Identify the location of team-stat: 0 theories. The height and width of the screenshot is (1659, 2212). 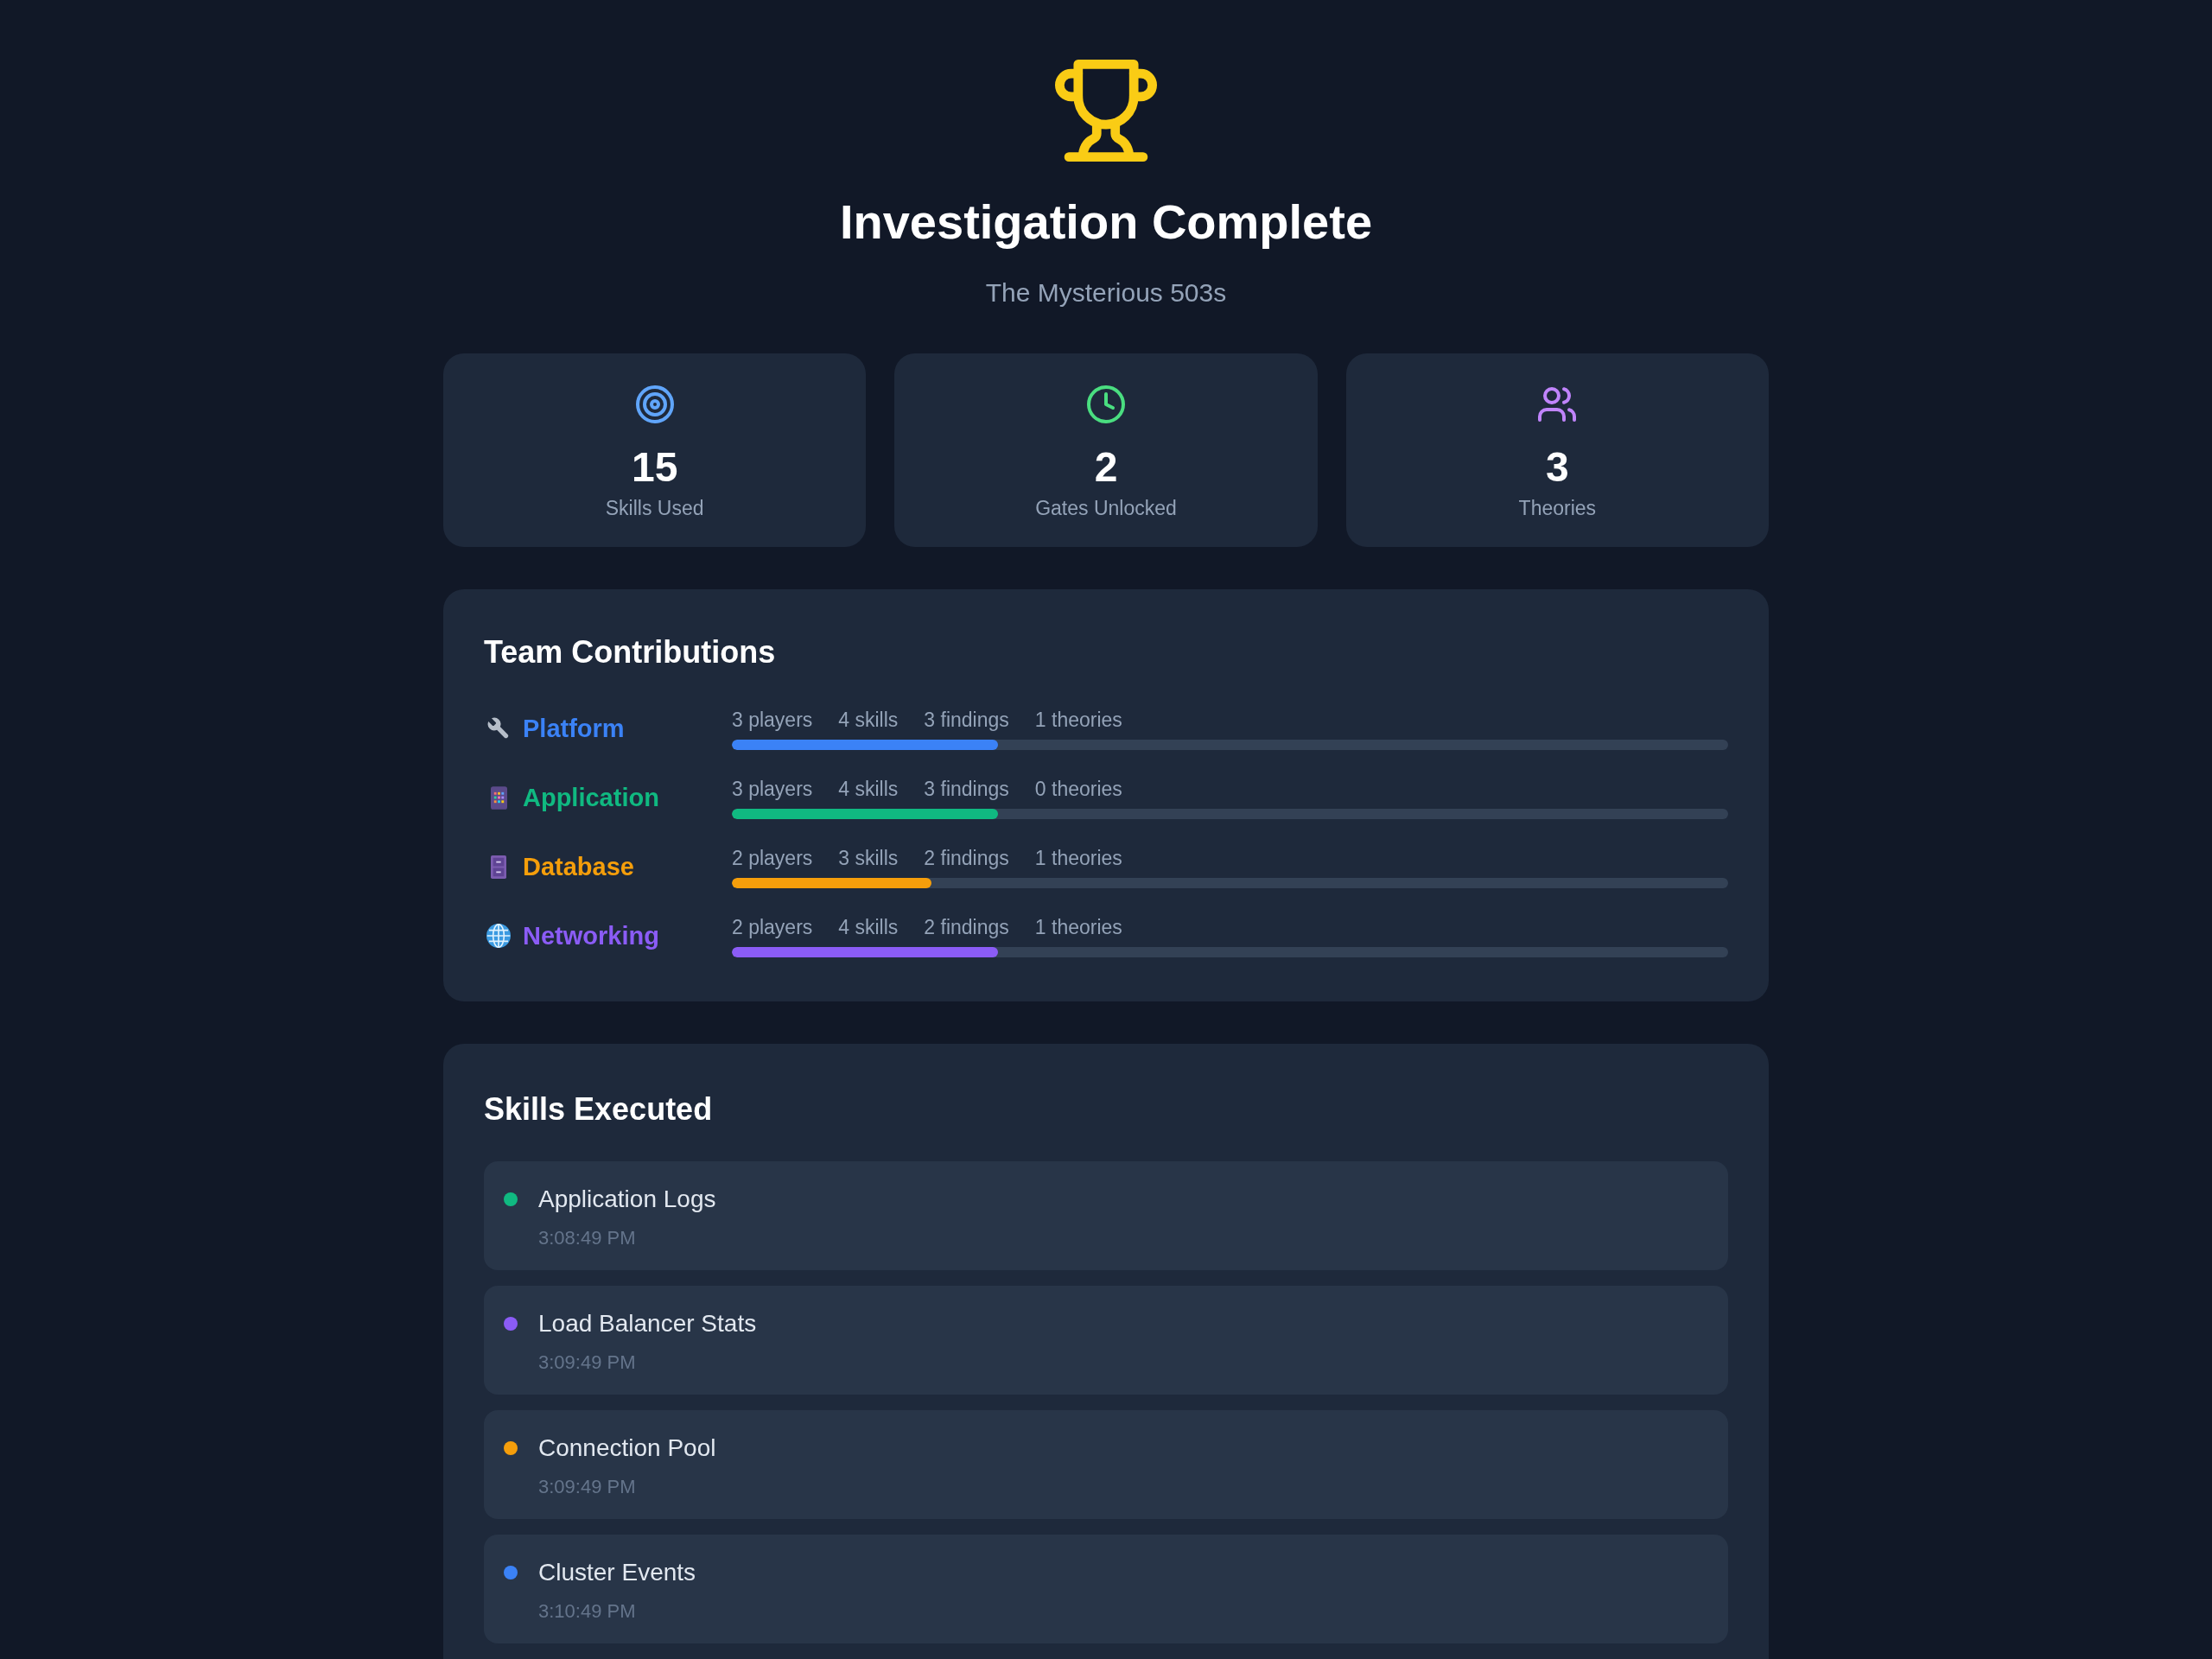
(1078, 789).